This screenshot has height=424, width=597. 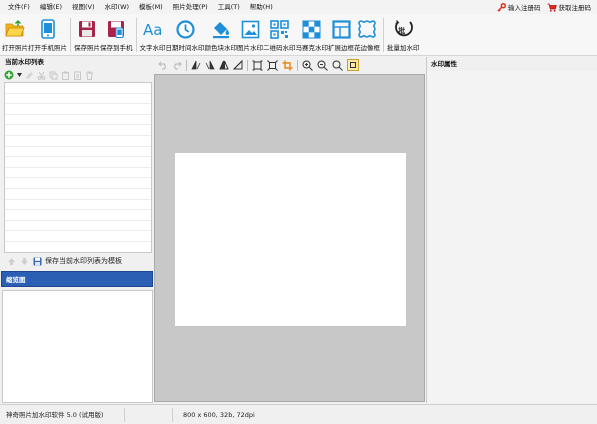 I want to click on undo-icon, so click(x=163, y=65).